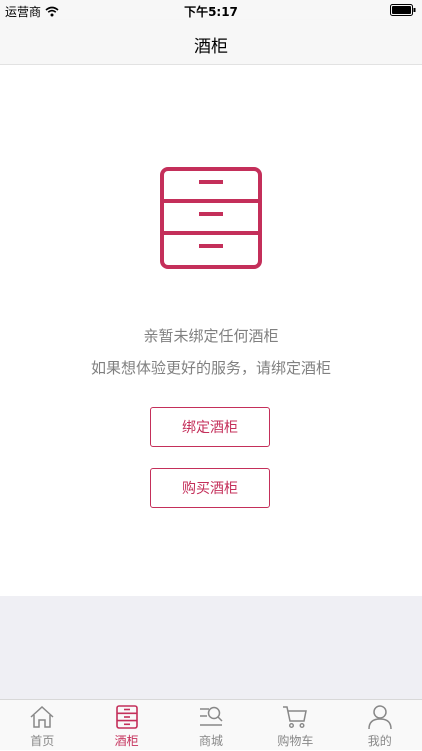 The image size is (422, 751). What do you see at coordinates (211, 336) in the screenshot?
I see `empty-message: 亲暂未绑定任何酒柜` at bounding box center [211, 336].